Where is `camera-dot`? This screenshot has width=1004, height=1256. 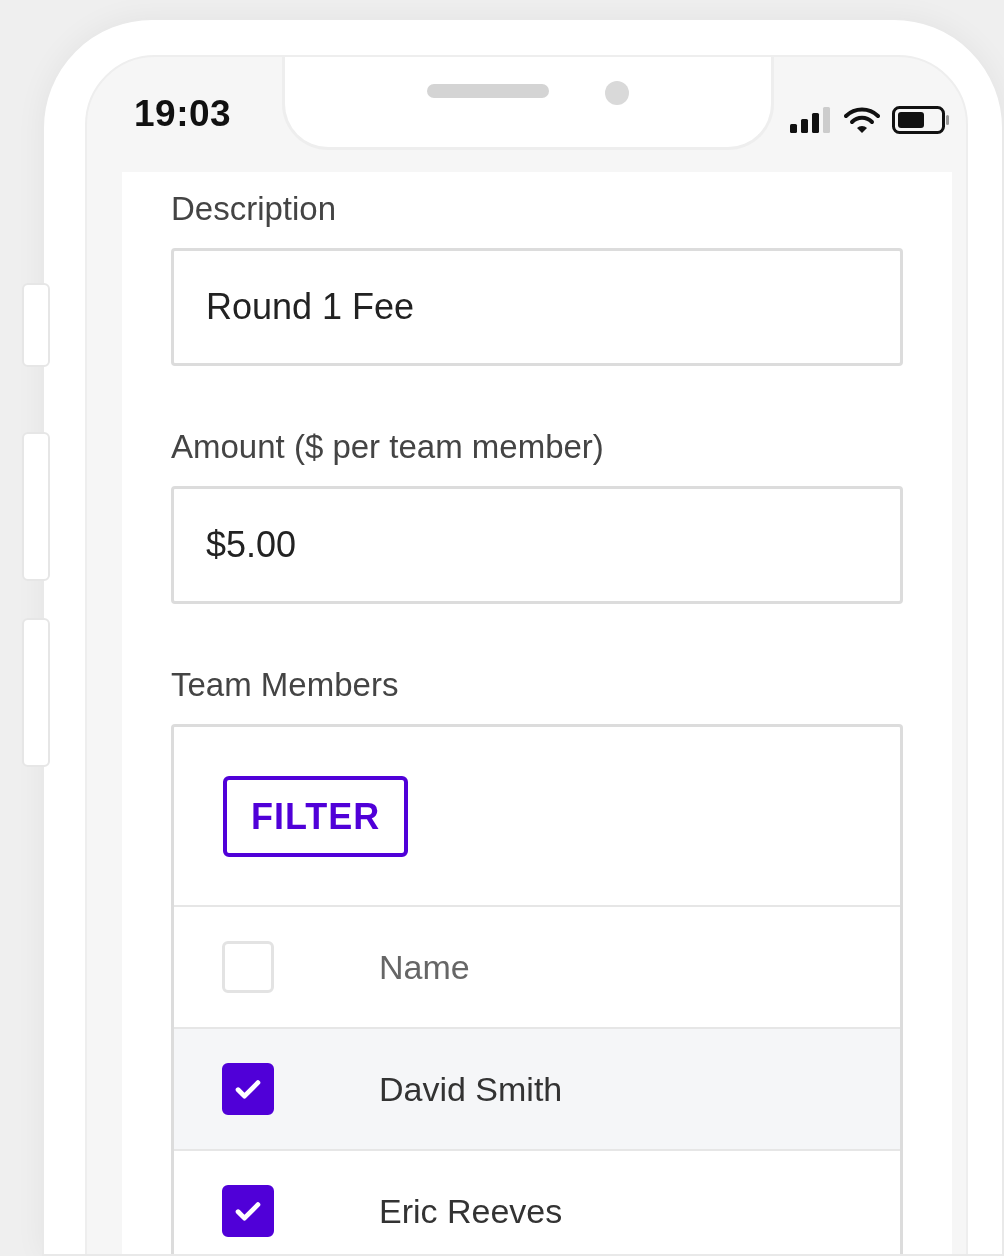
camera-dot is located at coordinates (617, 93).